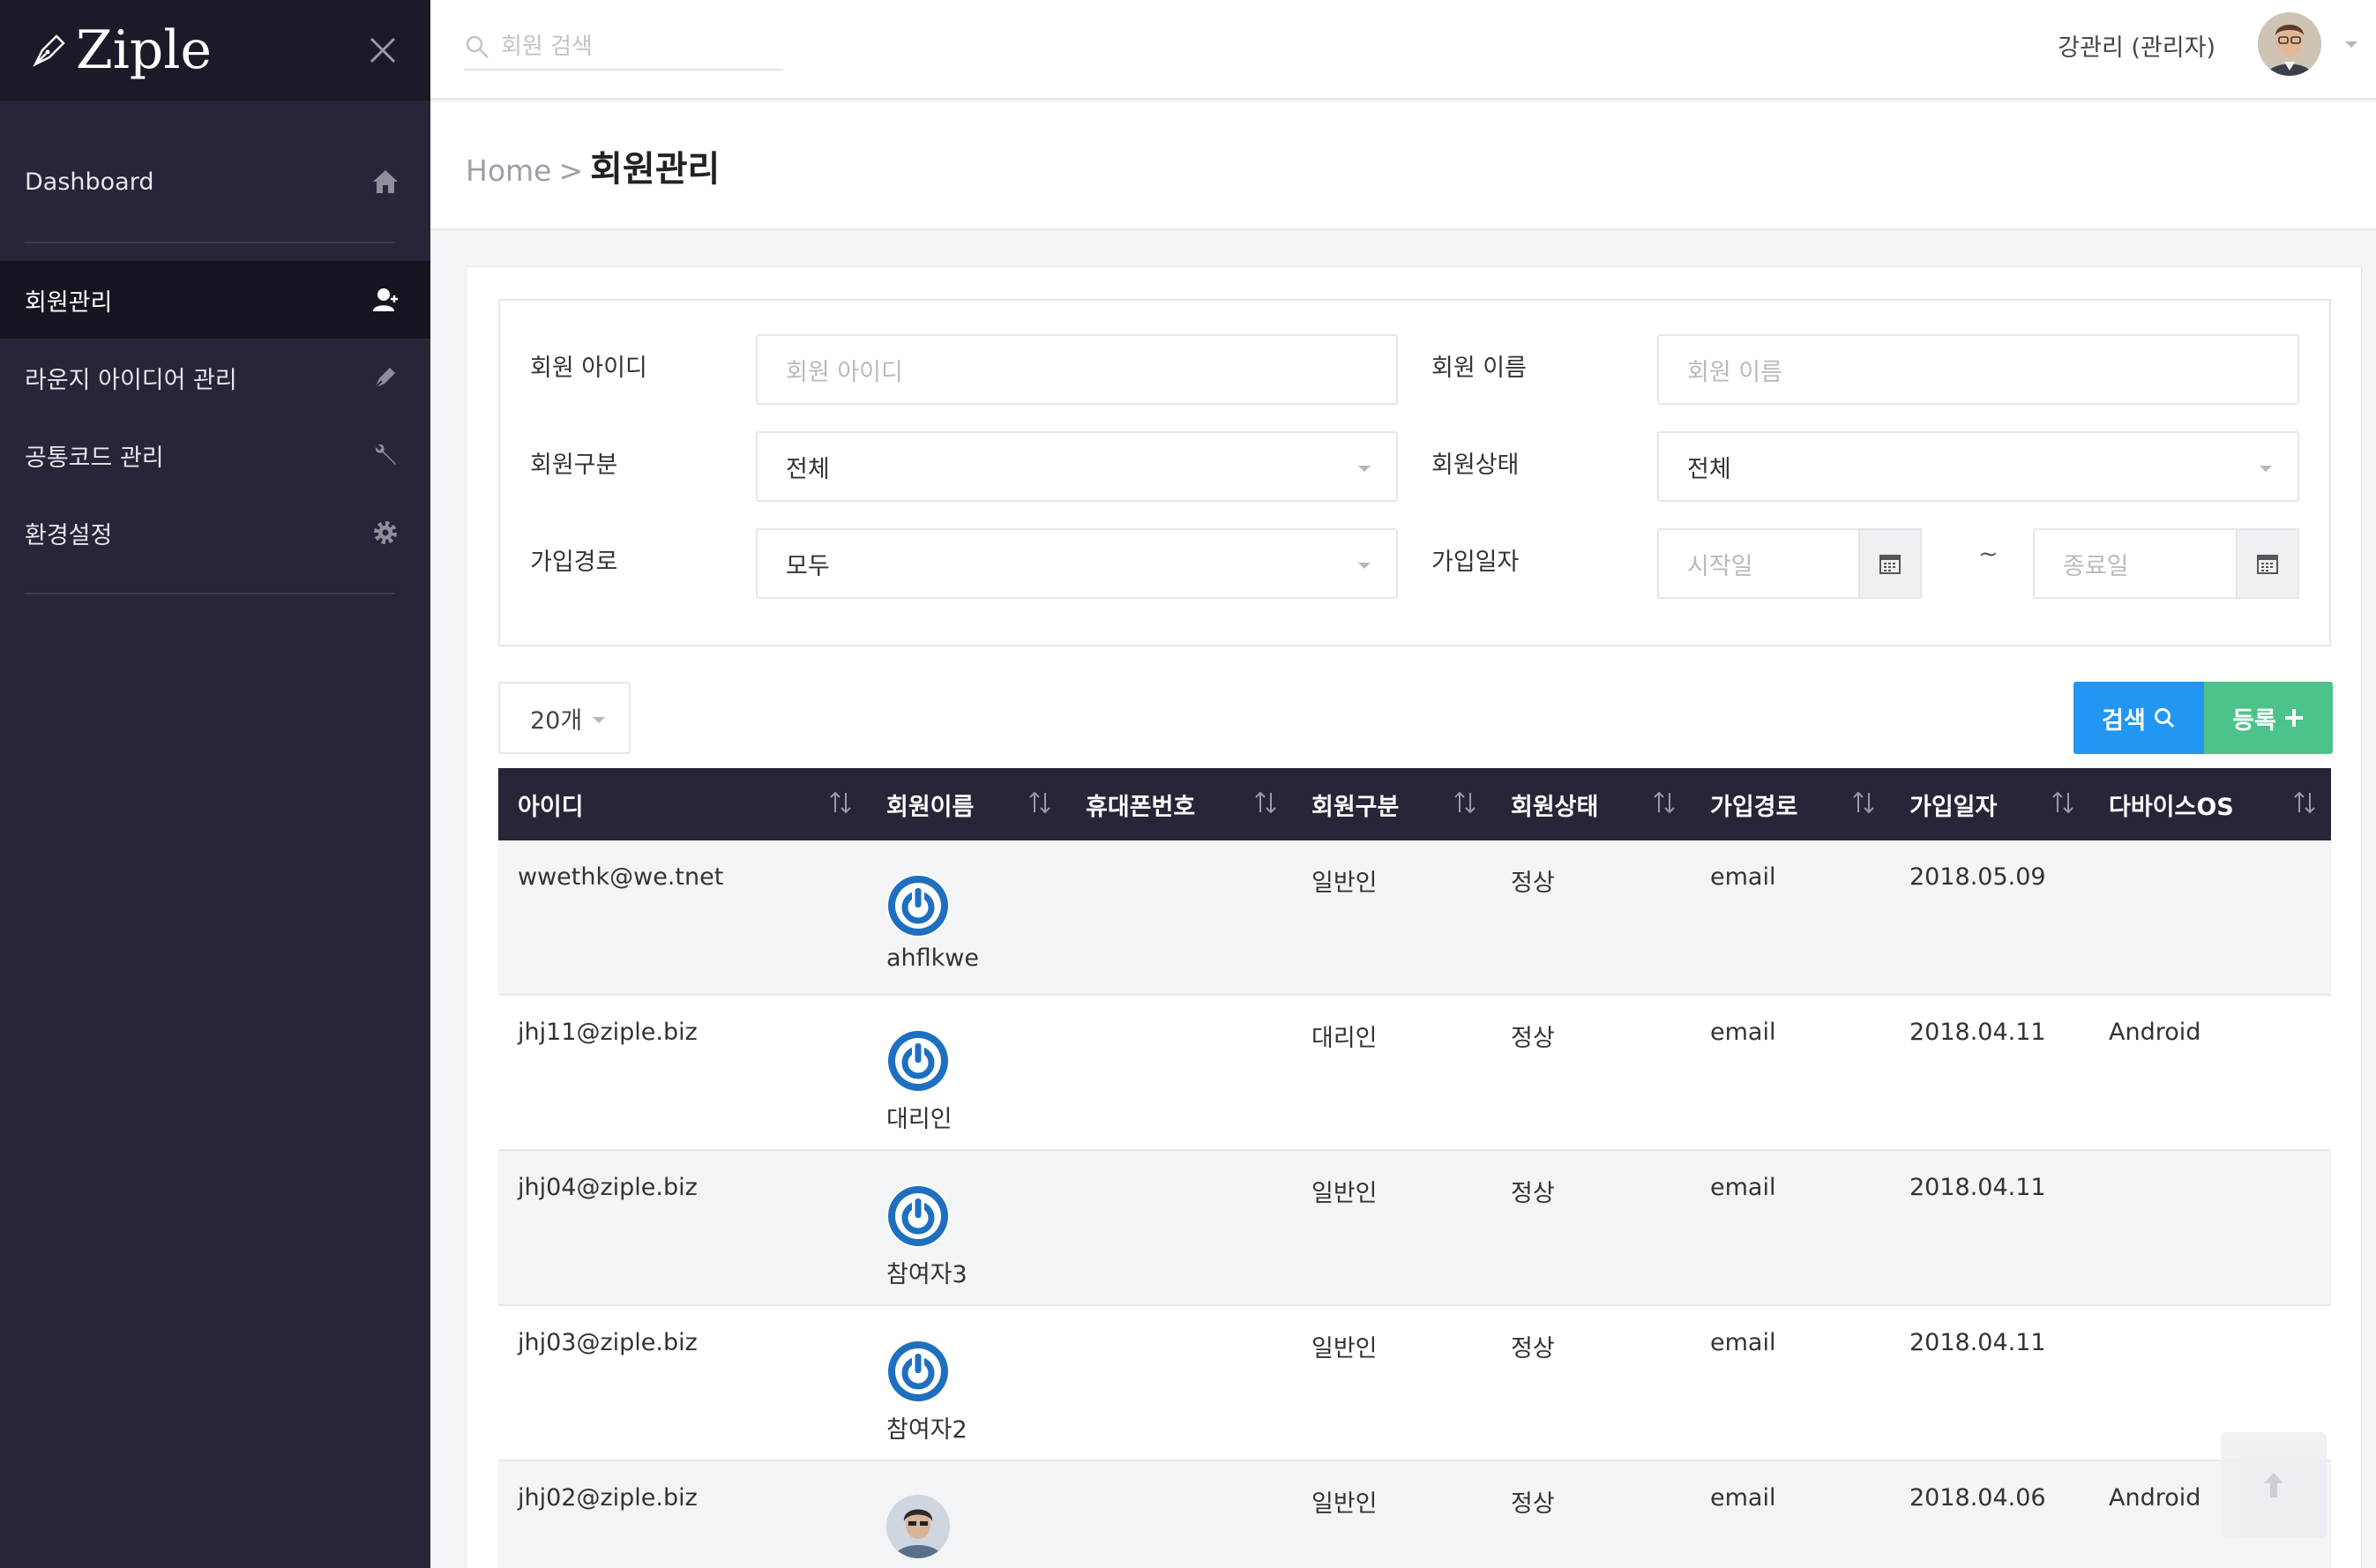 This screenshot has width=2376, height=1568. I want to click on top-header: 강관리 (관리자), so click(1403, 50).